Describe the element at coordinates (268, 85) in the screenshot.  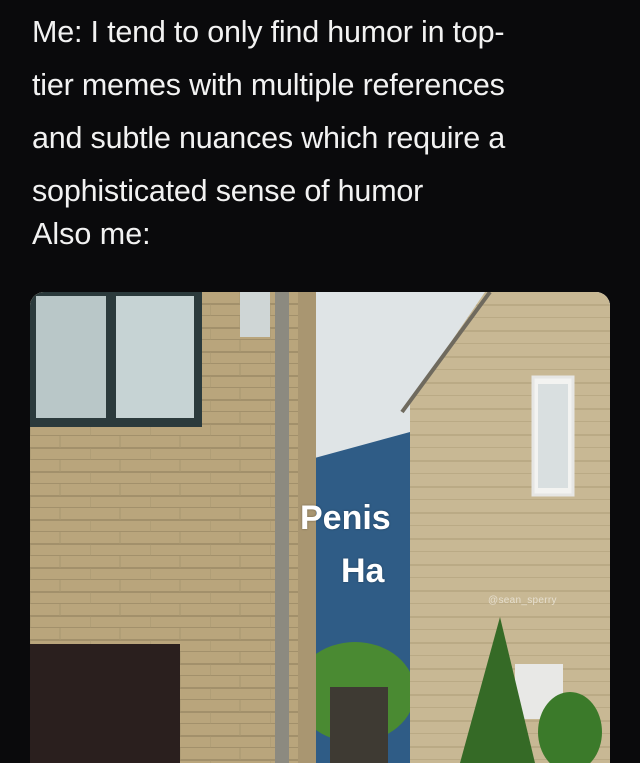
I see `caption-line: tier memes with multiple references` at that location.